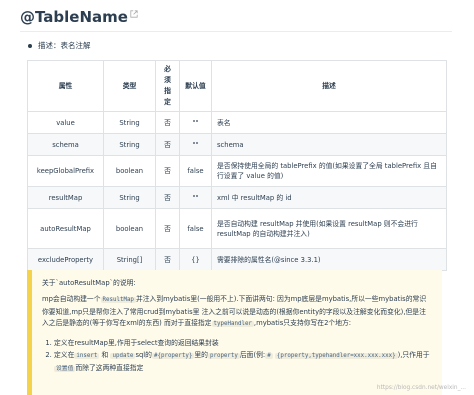 The height and width of the screenshot is (395, 474). What do you see at coordinates (232, 324) in the screenshot?
I see `code-typehandler: typeHandler` at bounding box center [232, 324].